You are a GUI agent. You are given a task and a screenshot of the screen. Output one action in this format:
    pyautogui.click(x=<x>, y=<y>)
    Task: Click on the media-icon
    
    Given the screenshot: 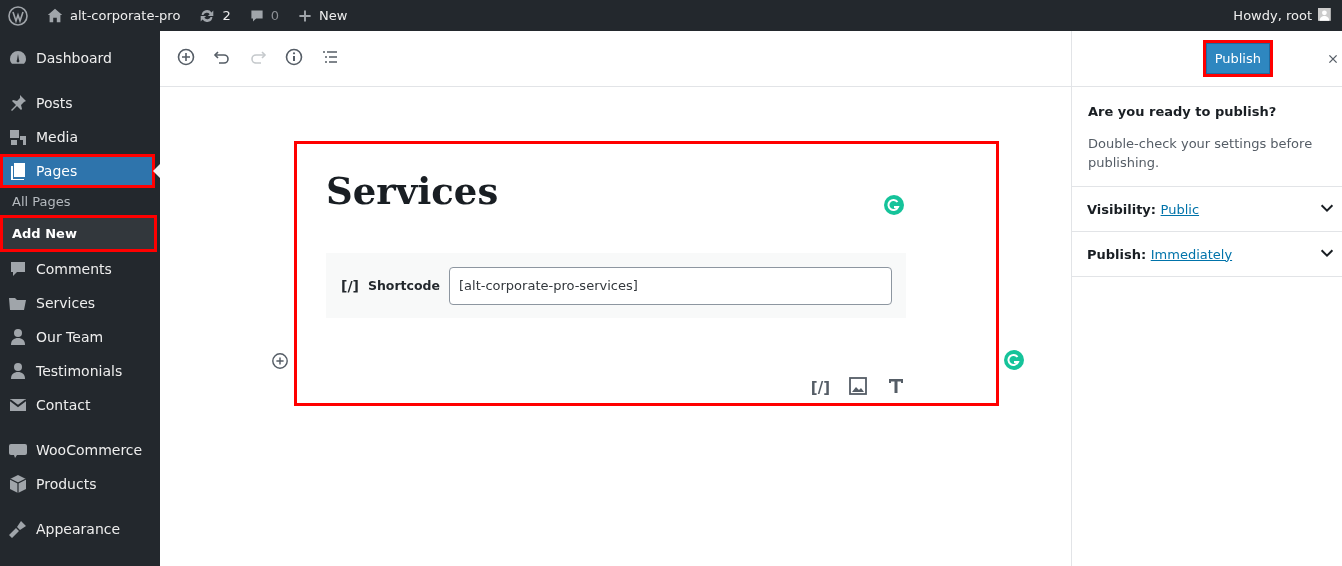 What is the action you would take?
    pyautogui.click(x=18, y=137)
    